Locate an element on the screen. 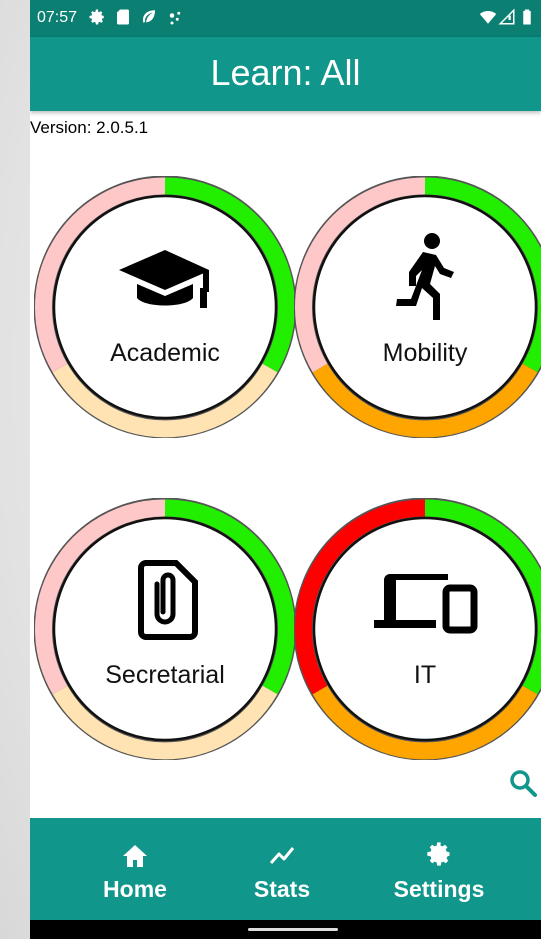 Image resolution: width=541 pixels, height=939 pixels. app-bar: Learn: All is located at coordinates (285, 74).